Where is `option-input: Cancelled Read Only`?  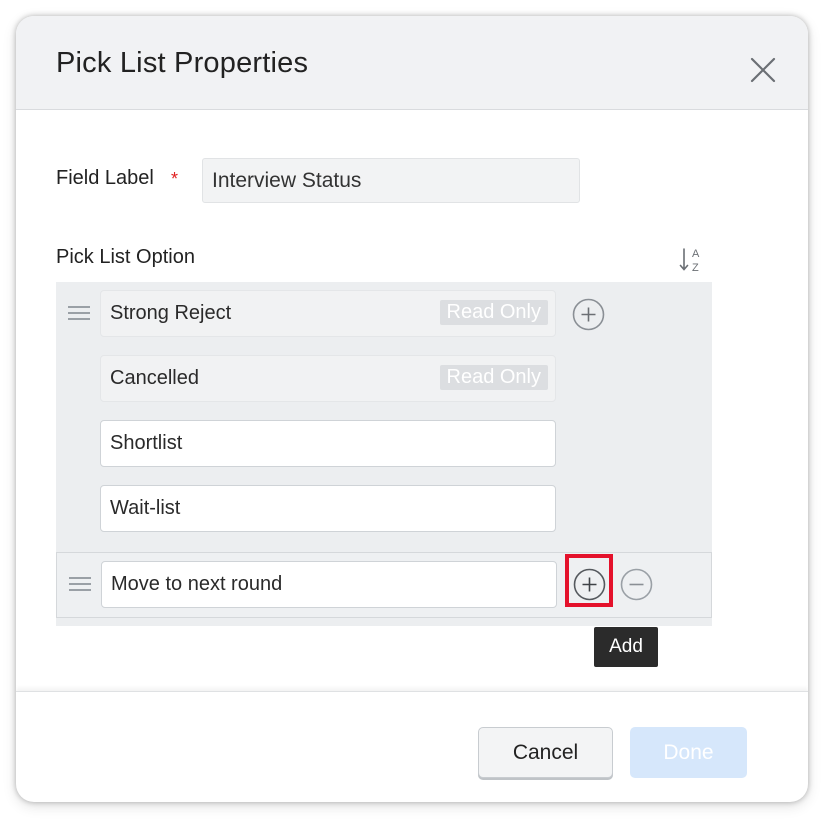 option-input: Cancelled Read Only is located at coordinates (328, 378).